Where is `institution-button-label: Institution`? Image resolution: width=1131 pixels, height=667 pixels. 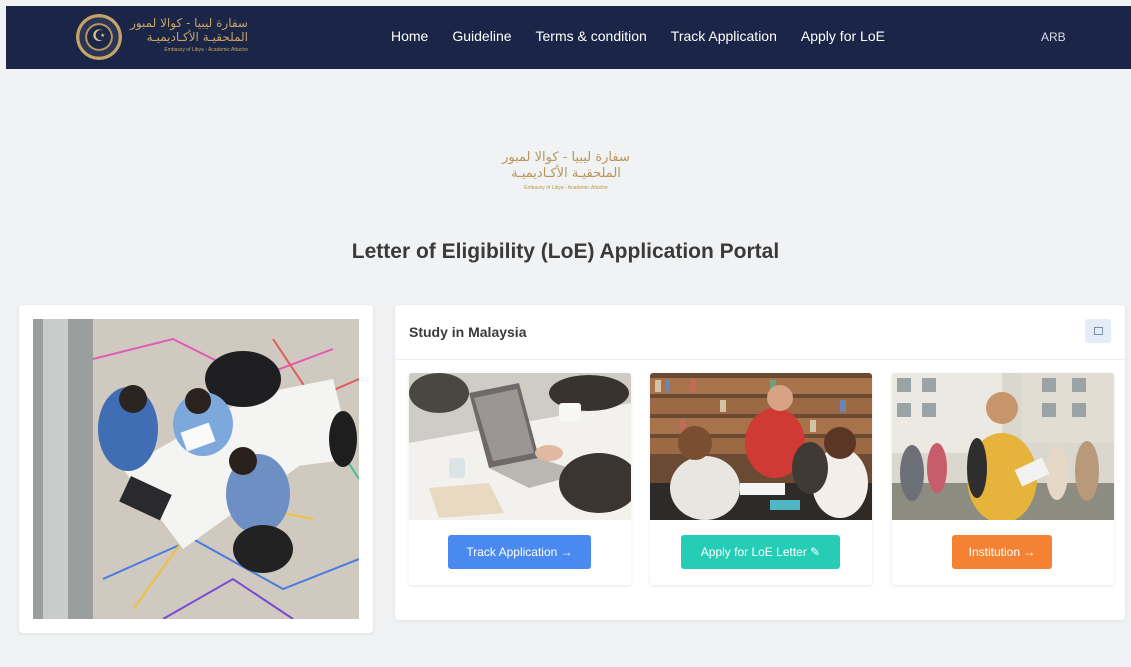
institution-button-label: Institution is located at coordinates (994, 552).